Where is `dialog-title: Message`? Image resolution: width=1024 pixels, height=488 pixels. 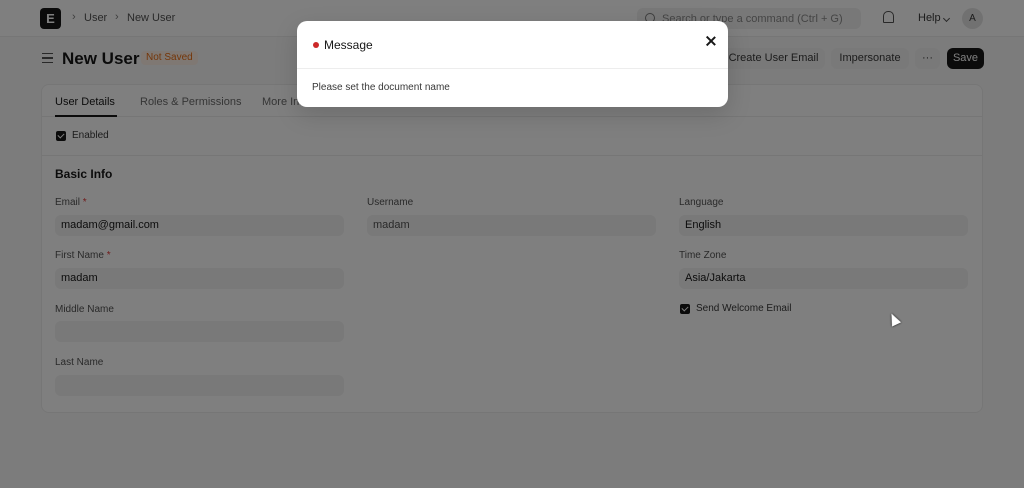 dialog-title: Message is located at coordinates (348, 45).